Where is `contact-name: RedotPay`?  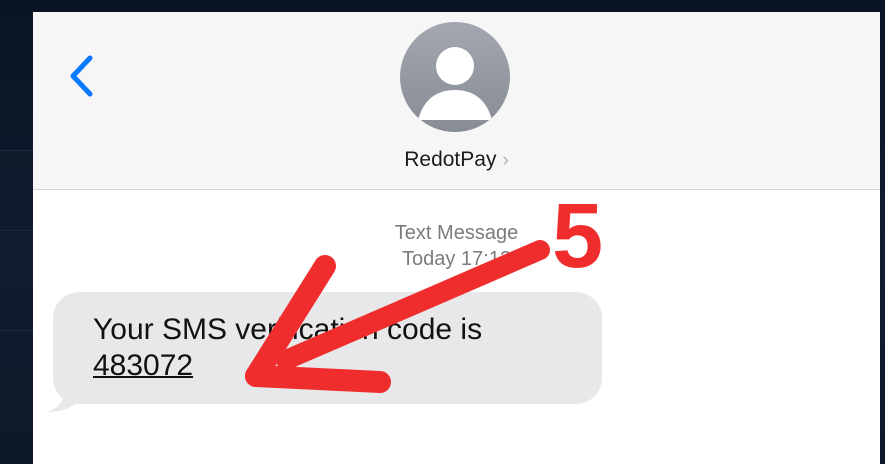
contact-name: RedotPay is located at coordinates (450, 159).